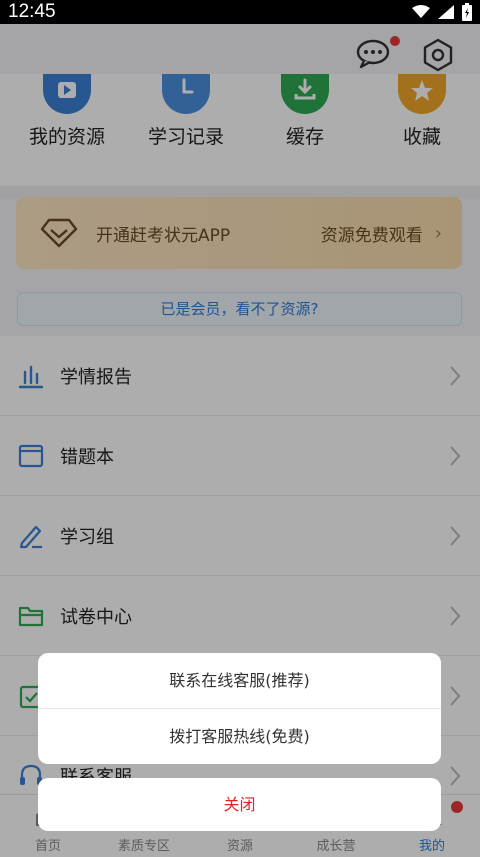  I want to click on wifi-icon, so click(421, 11).